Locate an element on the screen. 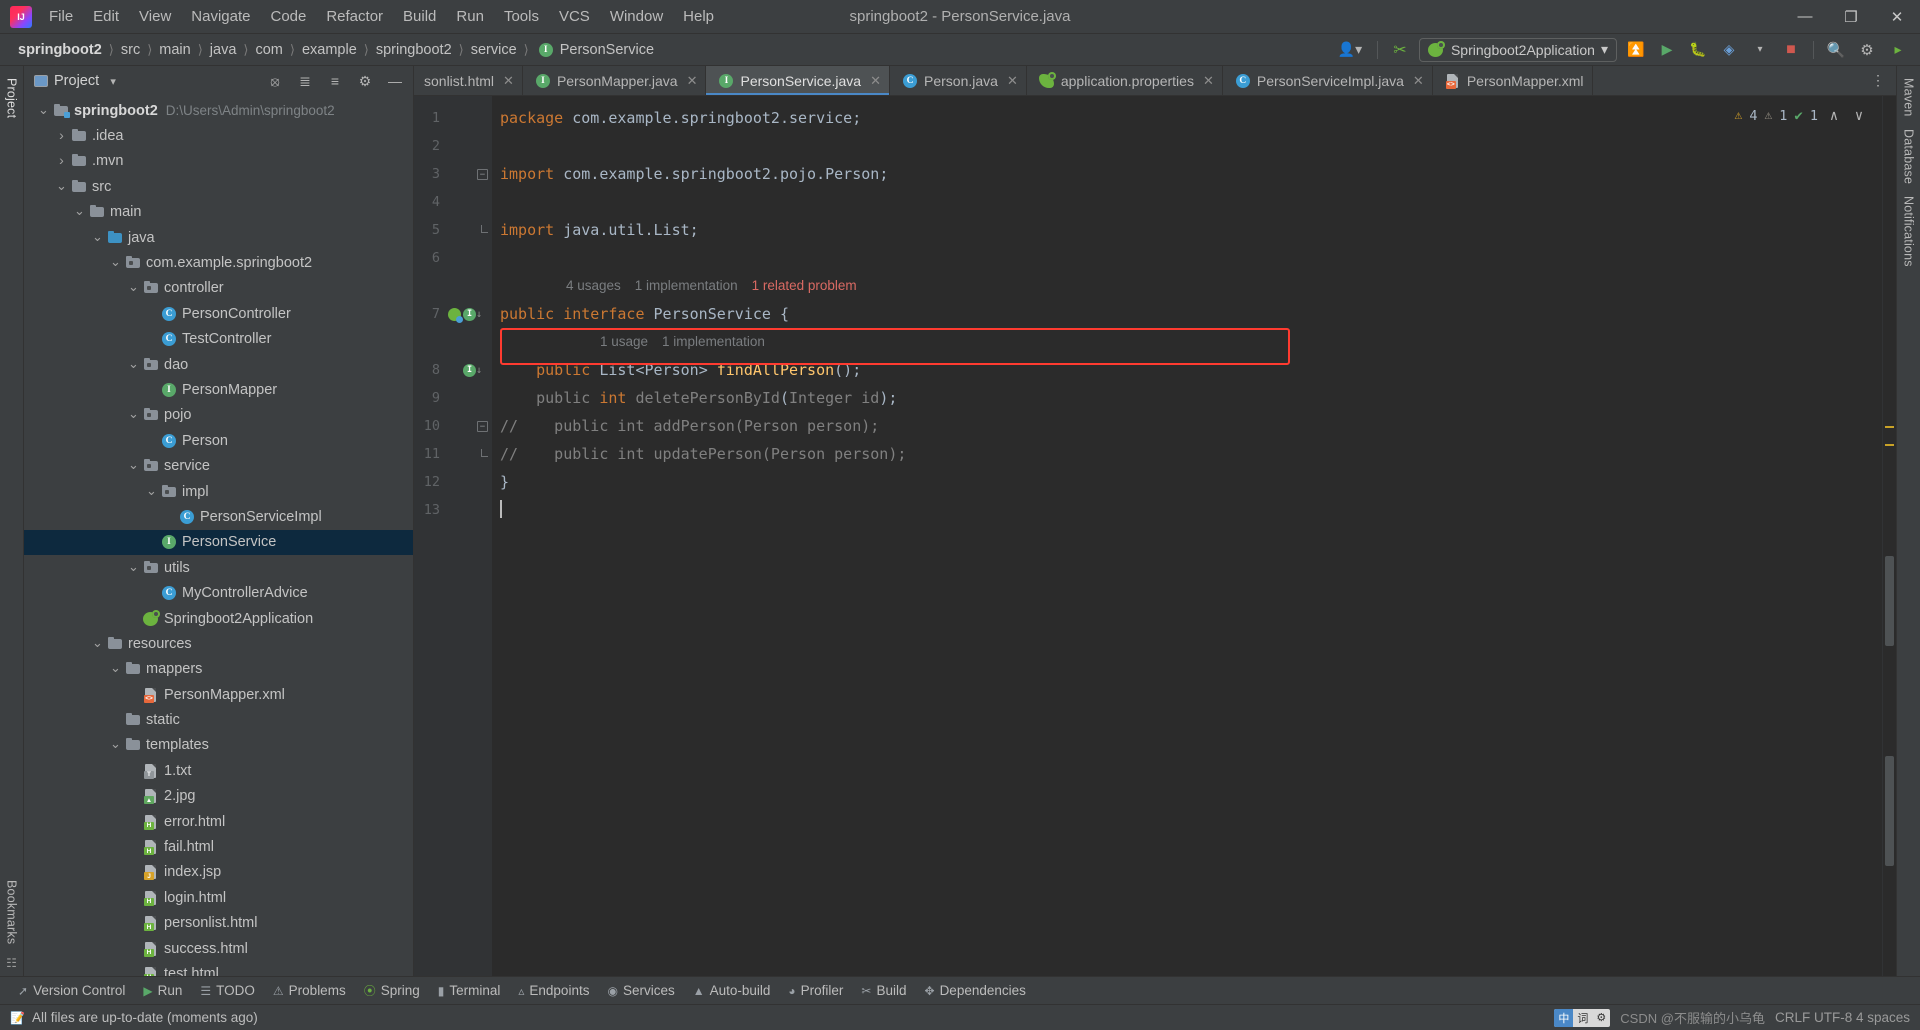  editor-tab-person-mapper-xml: <> PersonMapper.xml is located at coordinates (1513, 80).